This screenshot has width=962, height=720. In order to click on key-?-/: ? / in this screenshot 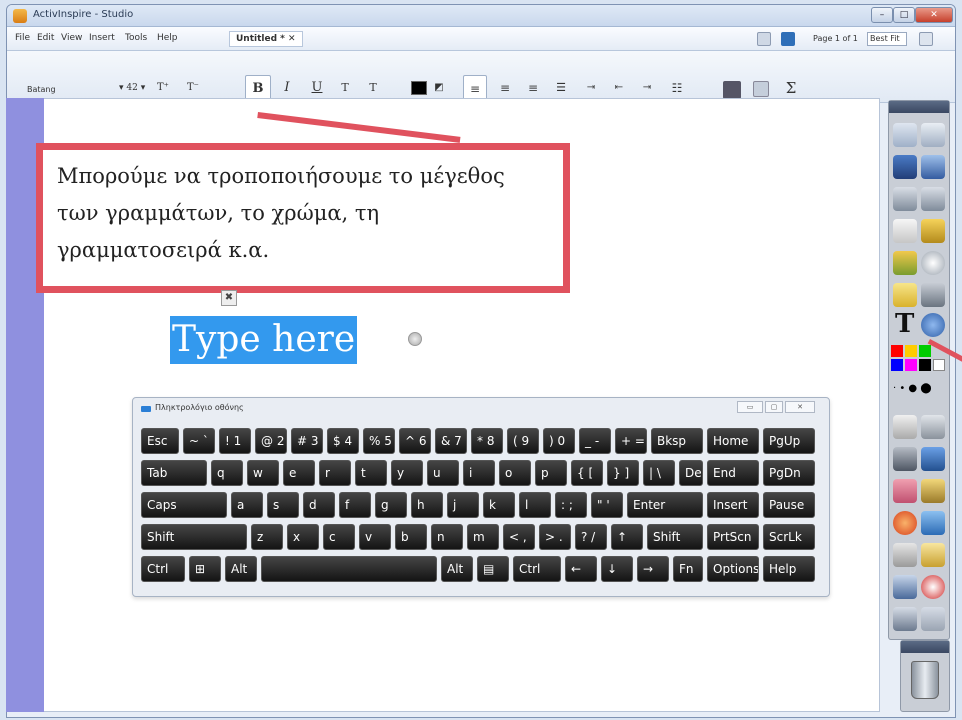, I will do `click(591, 537)`.